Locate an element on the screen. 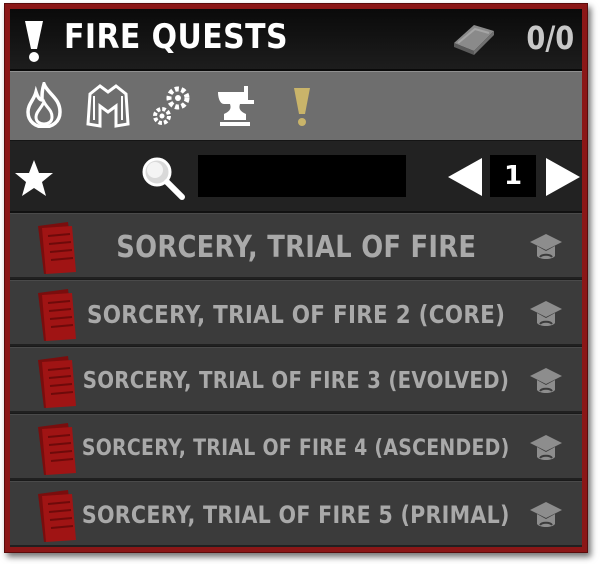 This screenshot has height=564, width=600. quest-title: SORCERY, TRIAL OF FIRE 5 (PRIMAL) is located at coordinates (296, 515).